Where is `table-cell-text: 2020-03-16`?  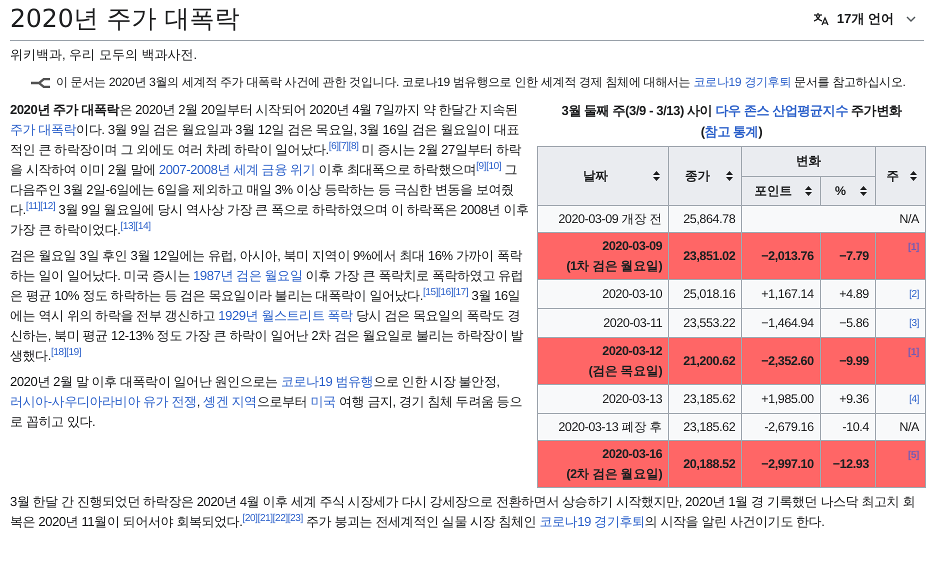 table-cell-text: 2020-03-16 is located at coordinates (631, 454).